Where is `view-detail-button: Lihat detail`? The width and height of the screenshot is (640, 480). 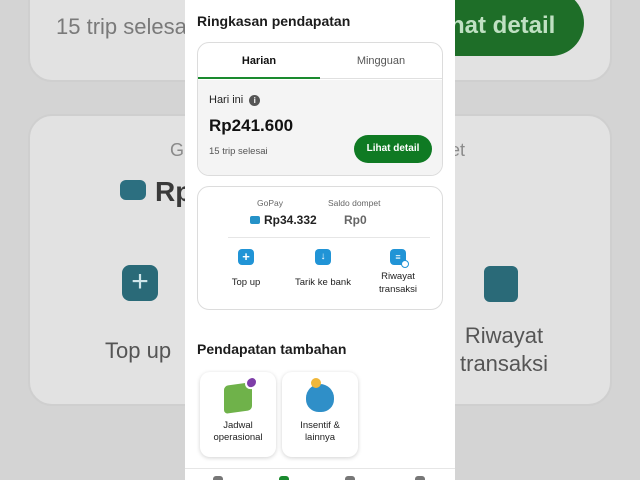 view-detail-button: Lihat detail is located at coordinates (393, 149).